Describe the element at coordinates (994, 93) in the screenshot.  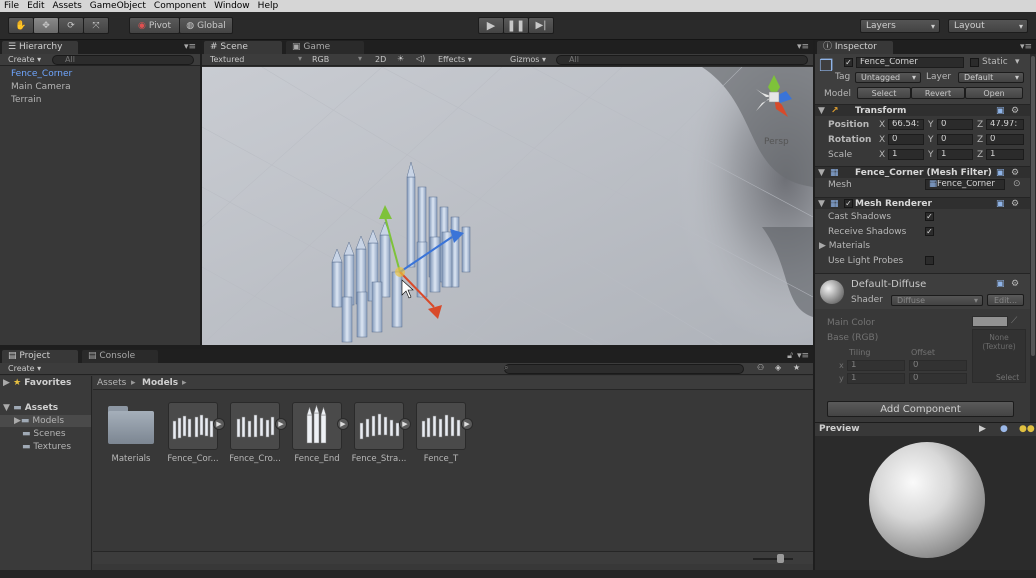
I see `model-open-button: Open` at that location.